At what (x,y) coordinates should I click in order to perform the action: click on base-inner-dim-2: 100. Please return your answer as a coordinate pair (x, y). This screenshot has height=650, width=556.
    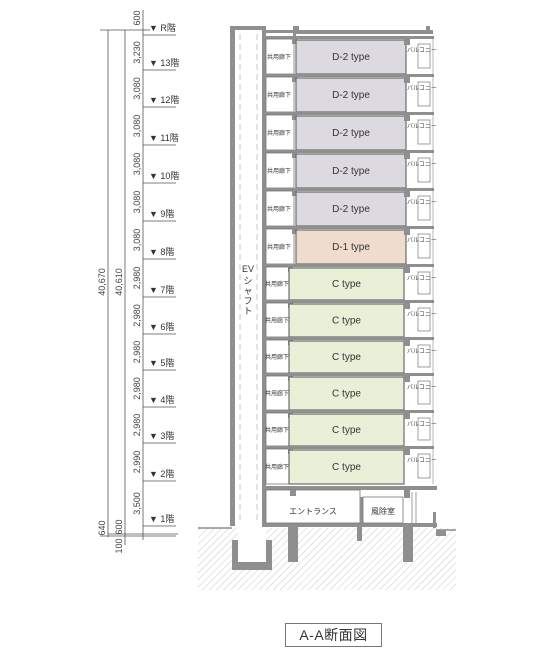
    Looking at the image, I should click on (119, 545).